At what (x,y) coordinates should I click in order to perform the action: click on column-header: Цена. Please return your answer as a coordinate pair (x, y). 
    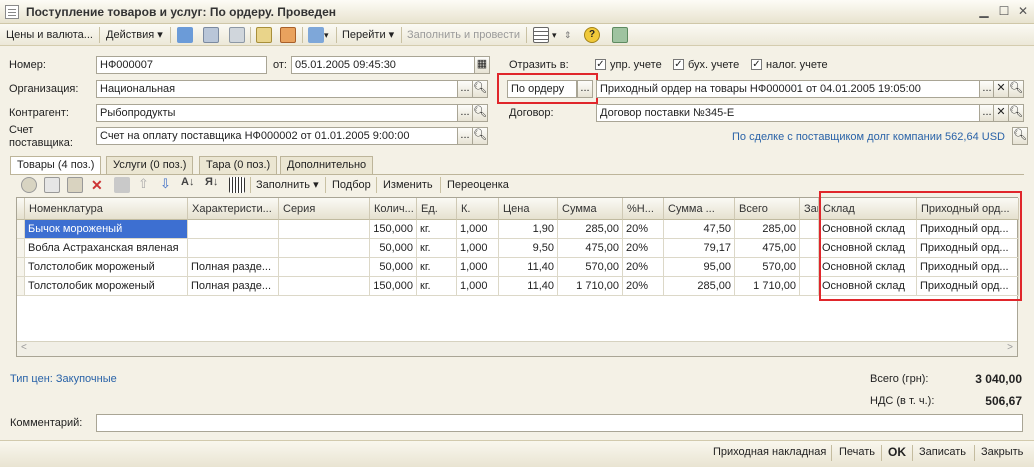
    Looking at the image, I should click on (528, 209).